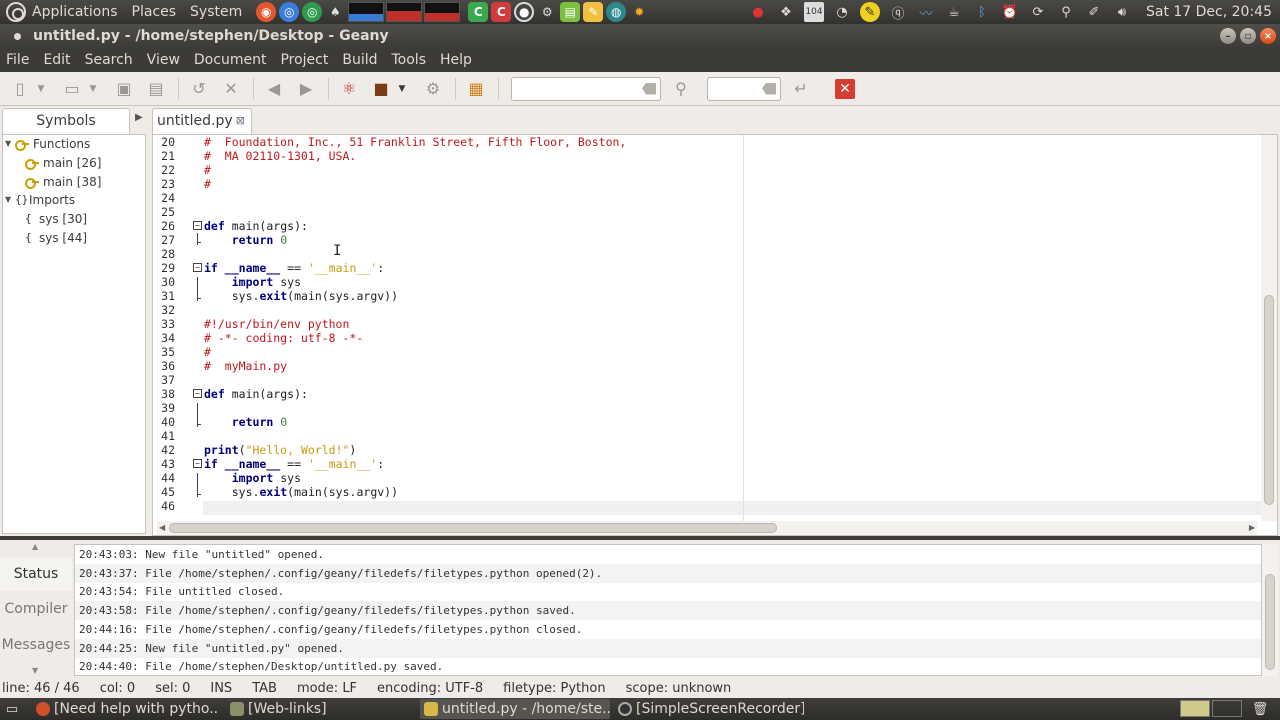  I want to click on log-line: 20:43:54: File untitled closed., so click(668, 591).